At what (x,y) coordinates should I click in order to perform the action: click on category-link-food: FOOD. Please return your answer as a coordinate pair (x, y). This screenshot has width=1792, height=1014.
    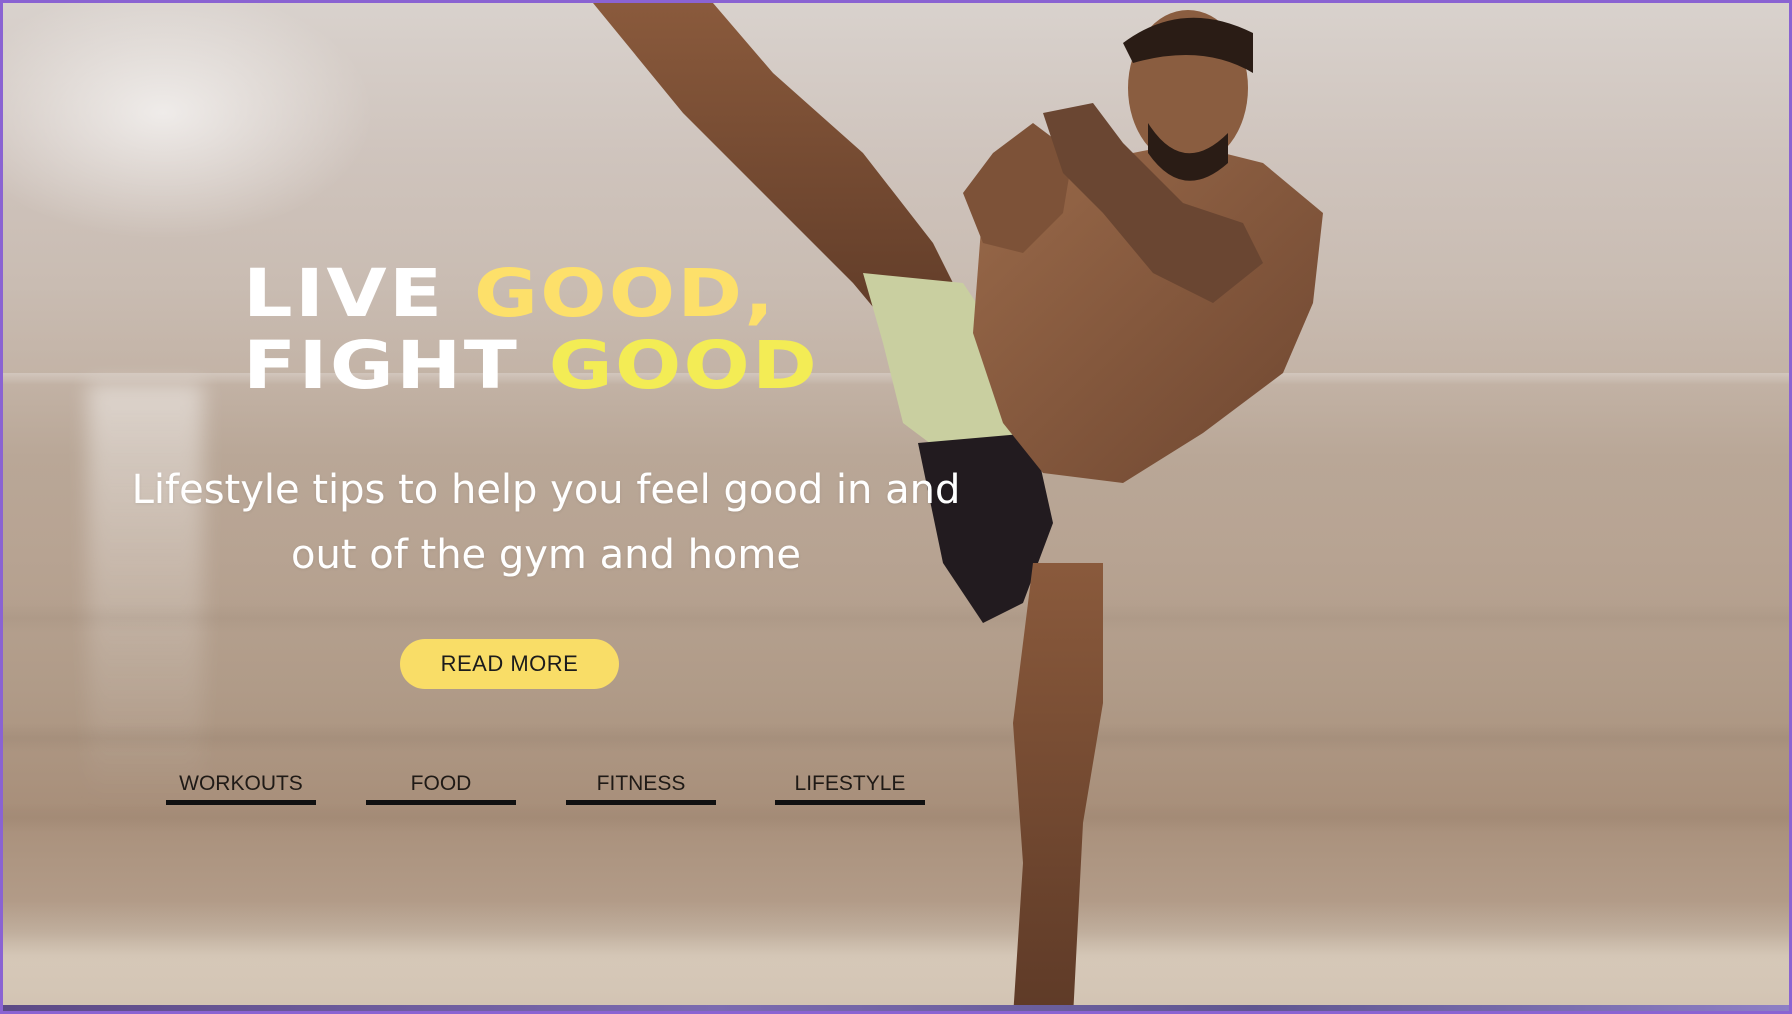
    Looking at the image, I should click on (441, 787).